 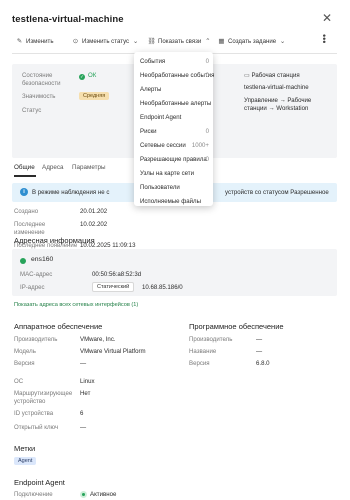 What do you see at coordinates (151, 41) in the screenshot?
I see `link-icon: ⛓` at bounding box center [151, 41].